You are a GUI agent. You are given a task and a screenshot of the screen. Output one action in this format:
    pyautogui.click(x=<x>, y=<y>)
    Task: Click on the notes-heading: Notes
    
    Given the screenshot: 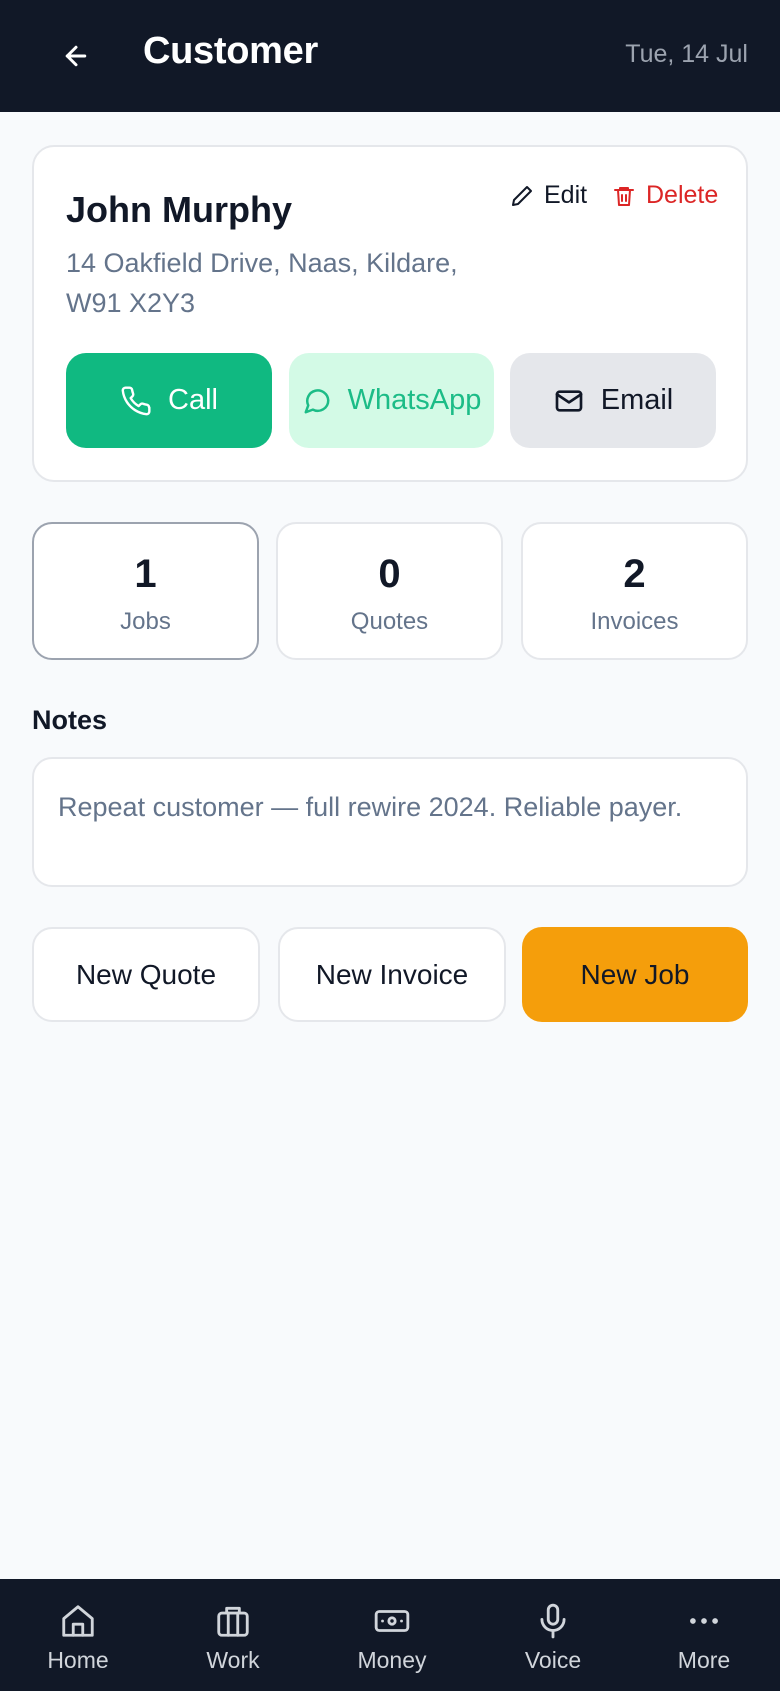 What is the action you would take?
    pyautogui.click(x=70, y=720)
    